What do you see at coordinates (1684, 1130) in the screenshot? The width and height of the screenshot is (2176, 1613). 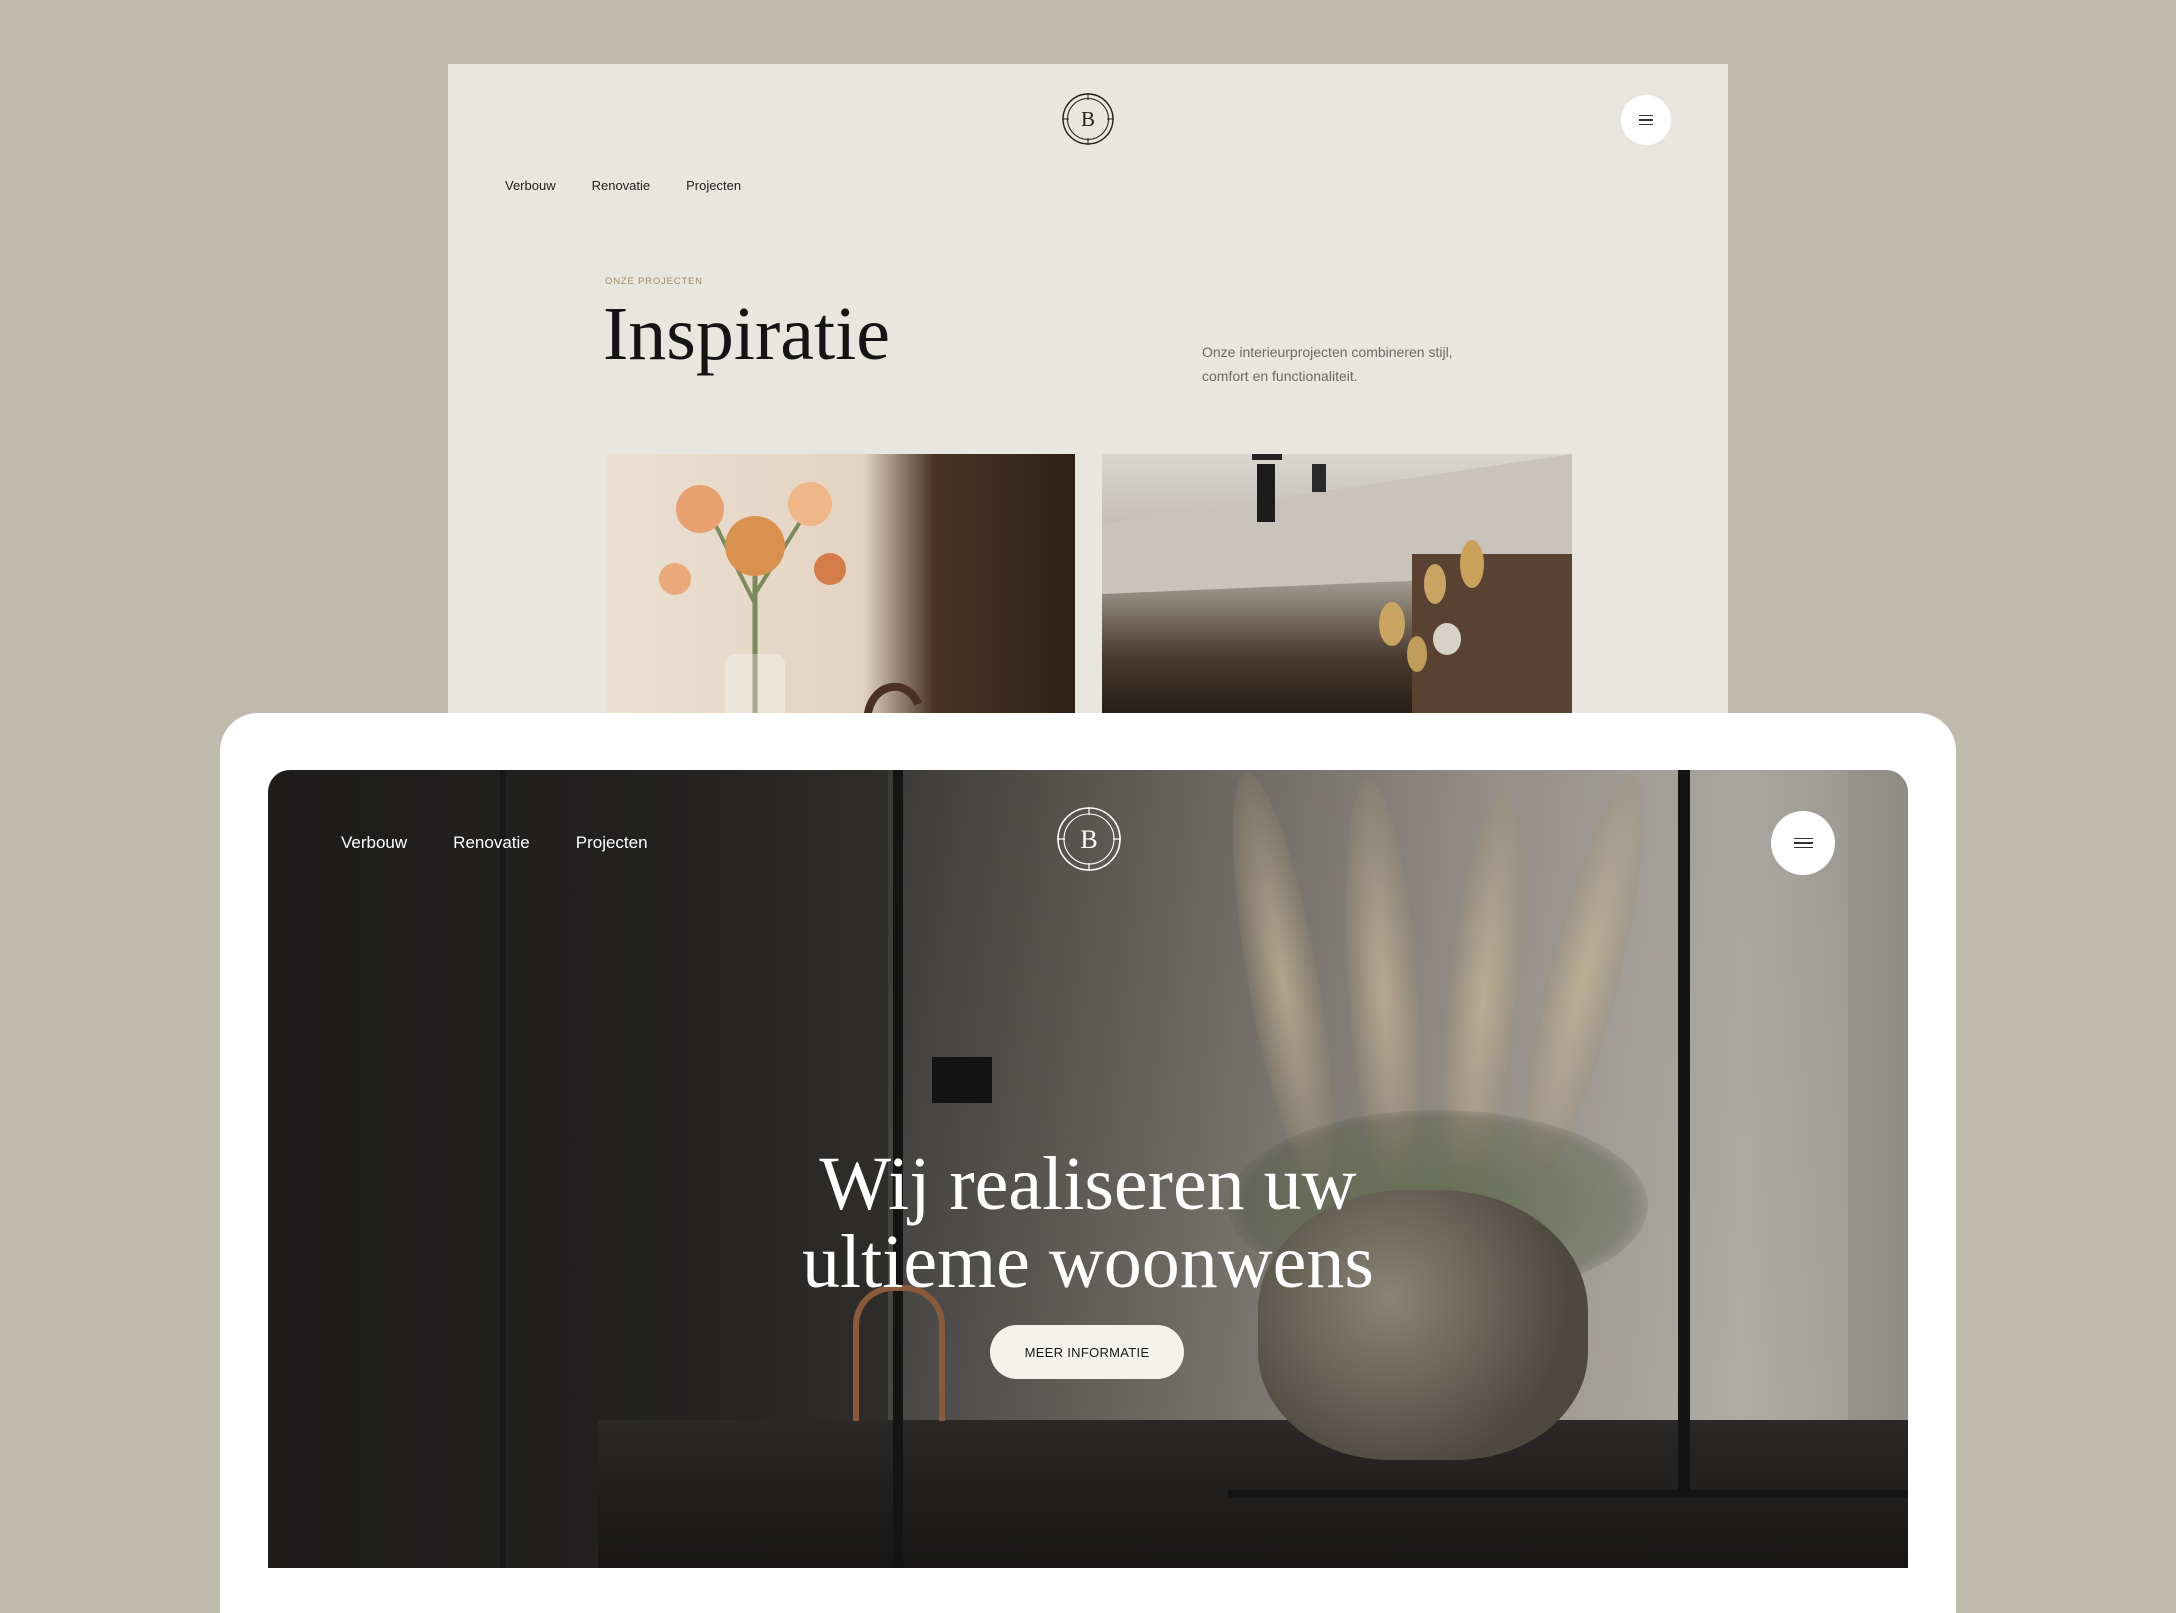 I see `glass-frame-right` at bounding box center [1684, 1130].